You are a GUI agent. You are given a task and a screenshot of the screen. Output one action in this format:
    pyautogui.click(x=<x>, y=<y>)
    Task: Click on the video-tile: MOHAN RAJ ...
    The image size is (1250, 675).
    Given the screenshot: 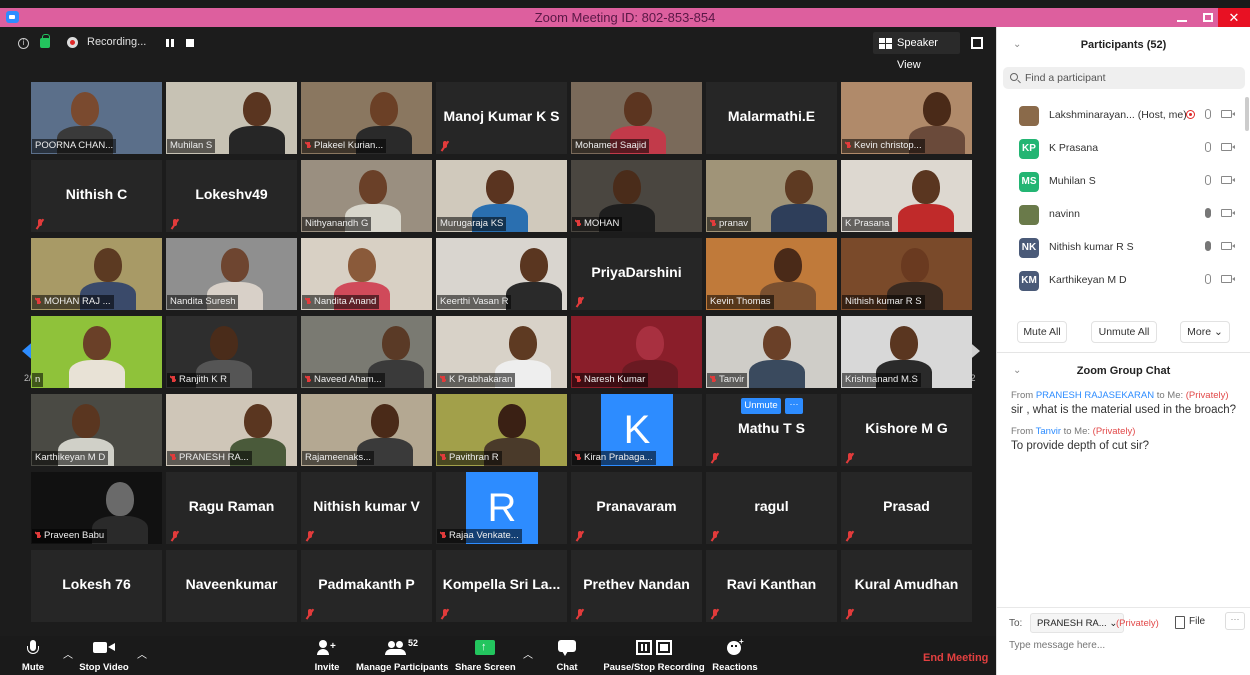 What is the action you would take?
    pyautogui.click(x=96, y=274)
    